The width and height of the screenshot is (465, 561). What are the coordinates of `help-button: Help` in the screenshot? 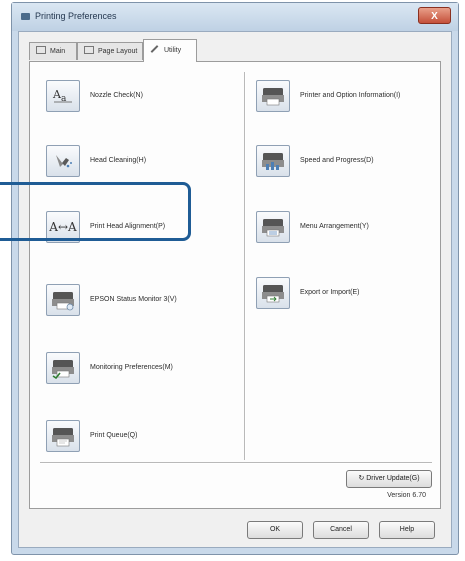 It's located at (407, 530).